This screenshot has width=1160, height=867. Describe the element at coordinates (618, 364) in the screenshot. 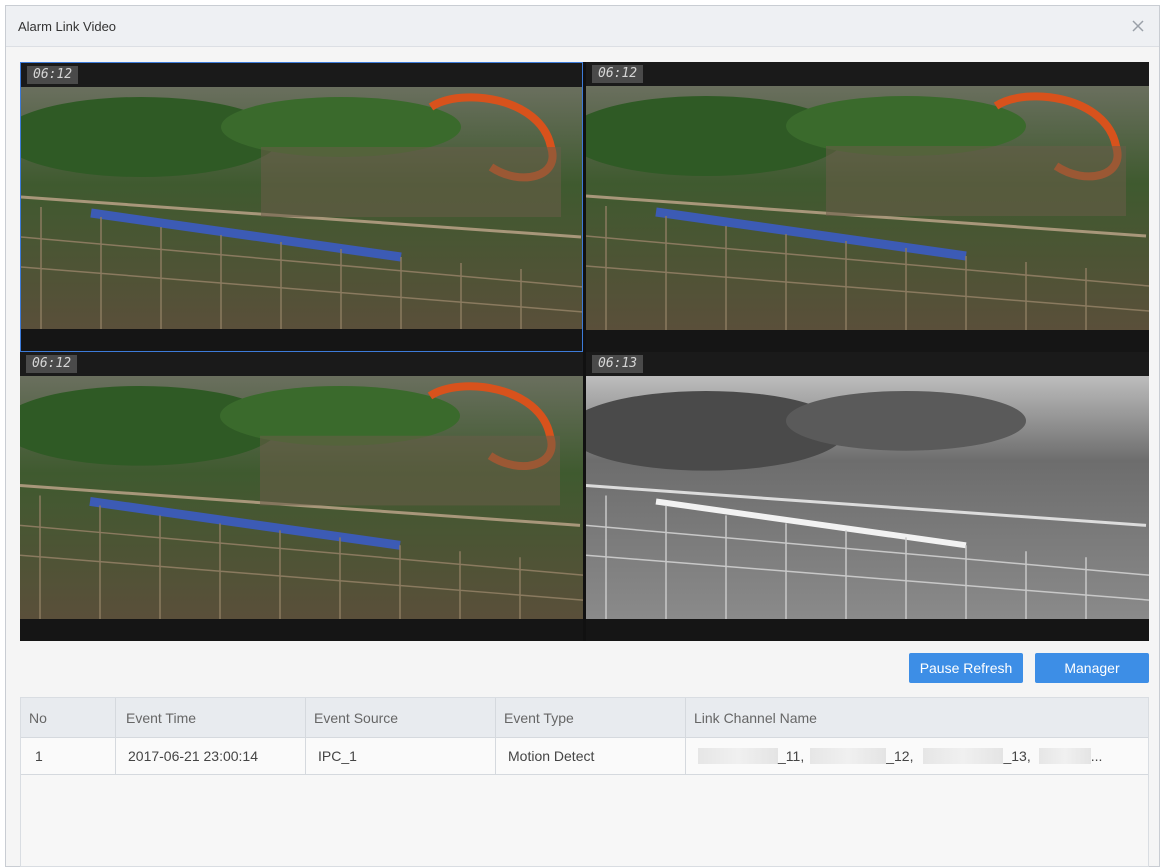

I see `video-timestamp: 06:13` at that location.